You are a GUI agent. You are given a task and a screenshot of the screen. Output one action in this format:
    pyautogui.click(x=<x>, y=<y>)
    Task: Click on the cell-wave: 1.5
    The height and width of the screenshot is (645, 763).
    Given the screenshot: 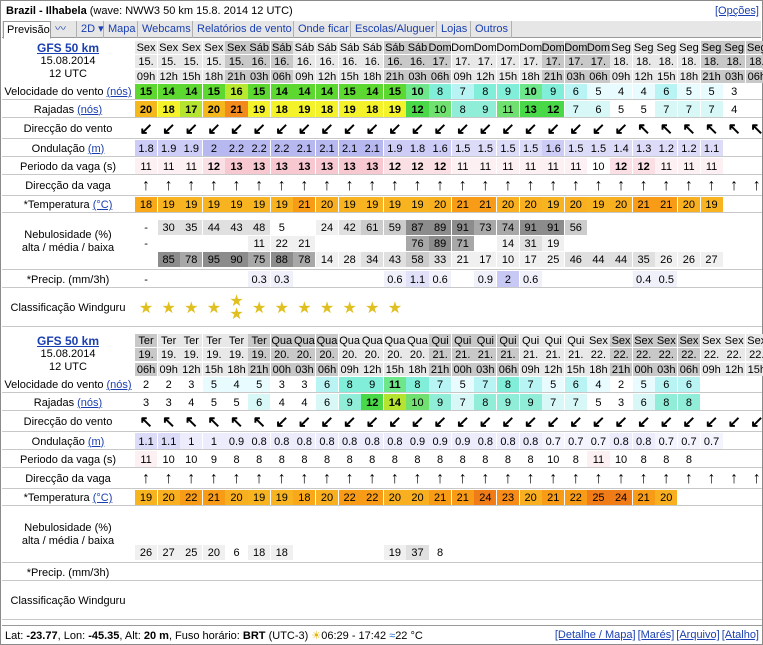 What is the action you would take?
    pyautogui.click(x=530, y=148)
    